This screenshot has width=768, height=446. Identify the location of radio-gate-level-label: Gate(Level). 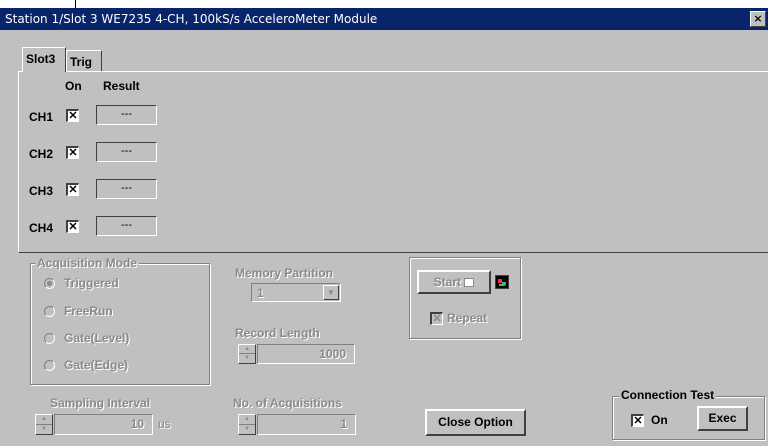
(97, 338).